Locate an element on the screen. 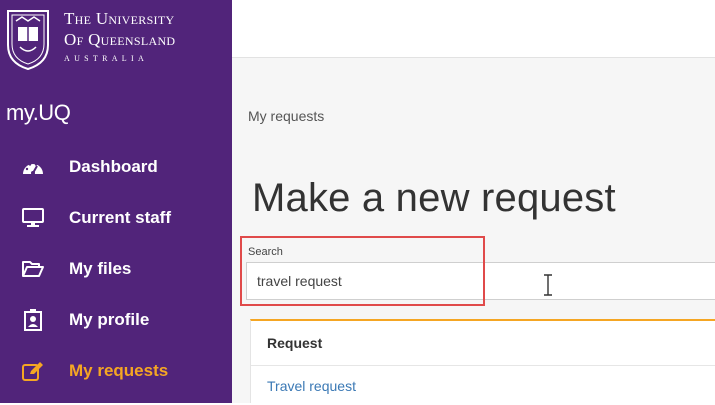 The height and width of the screenshot is (405, 715). university-country: AUSTRALIA is located at coordinates (106, 58).